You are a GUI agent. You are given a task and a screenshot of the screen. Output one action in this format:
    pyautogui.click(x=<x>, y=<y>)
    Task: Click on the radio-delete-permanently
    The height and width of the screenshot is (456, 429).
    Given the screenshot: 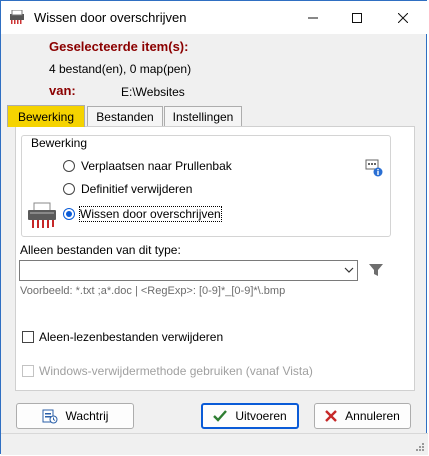 What is the action you would take?
    pyautogui.click(x=69, y=189)
    